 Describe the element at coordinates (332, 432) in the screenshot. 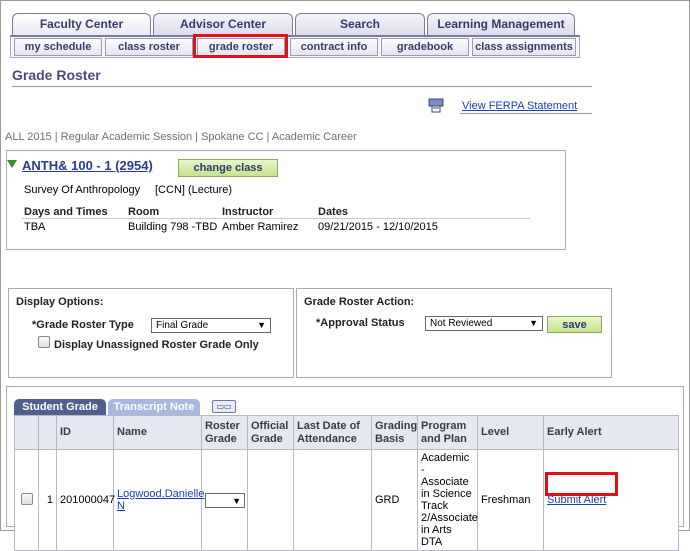

I see `col-last-attendance: Last Date of Attendance` at that location.